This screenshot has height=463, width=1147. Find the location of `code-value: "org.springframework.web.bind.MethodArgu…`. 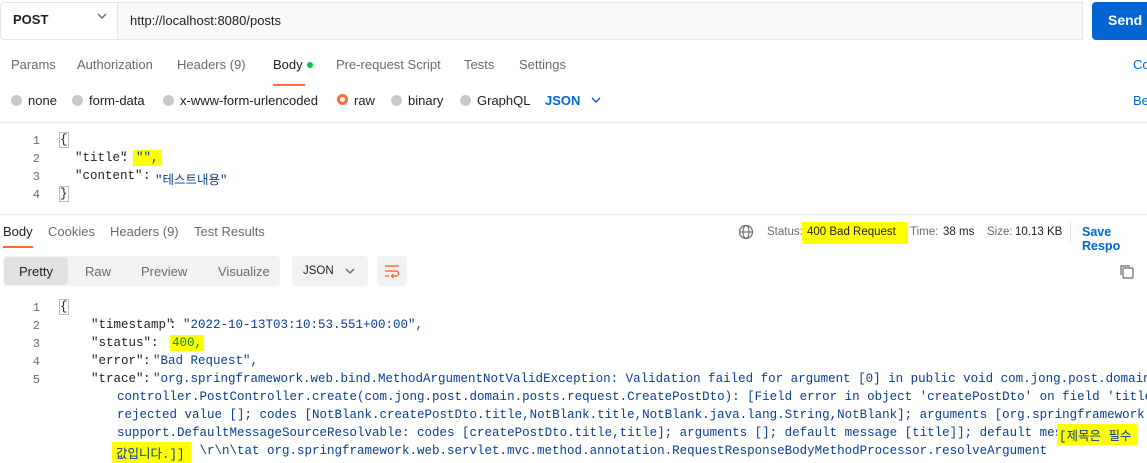

code-value: "org.springframework.web.bind.MethodArgu… is located at coordinates (650, 379).